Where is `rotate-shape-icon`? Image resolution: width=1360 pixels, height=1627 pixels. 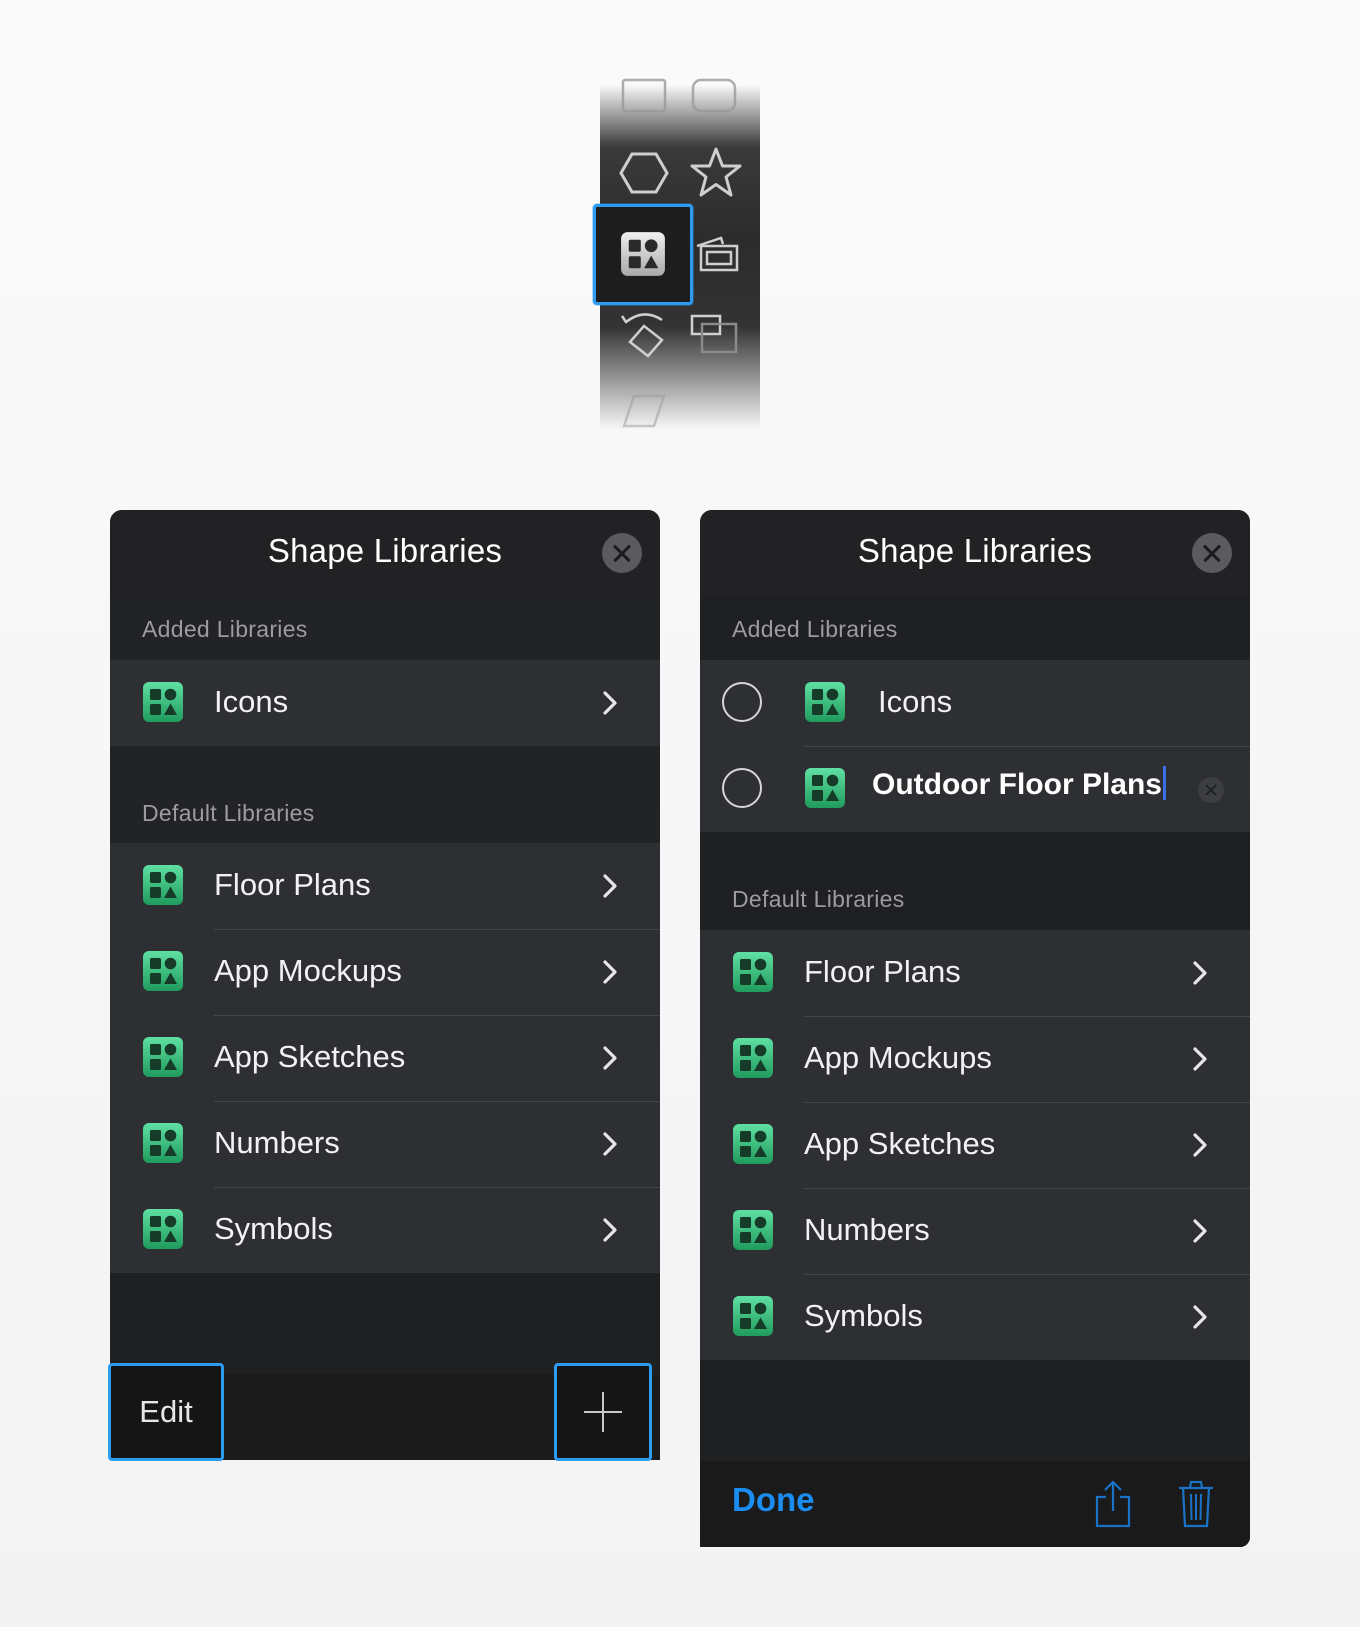
rotate-shape-icon is located at coordinates (645, 333).